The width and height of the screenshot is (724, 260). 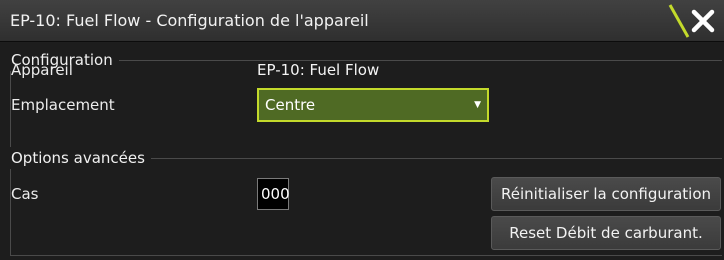 What do you see at coordinates (76, 158) in the screenshot?
I see `advanced-options-legend: Options avancées` at bounding box center [76, 158].